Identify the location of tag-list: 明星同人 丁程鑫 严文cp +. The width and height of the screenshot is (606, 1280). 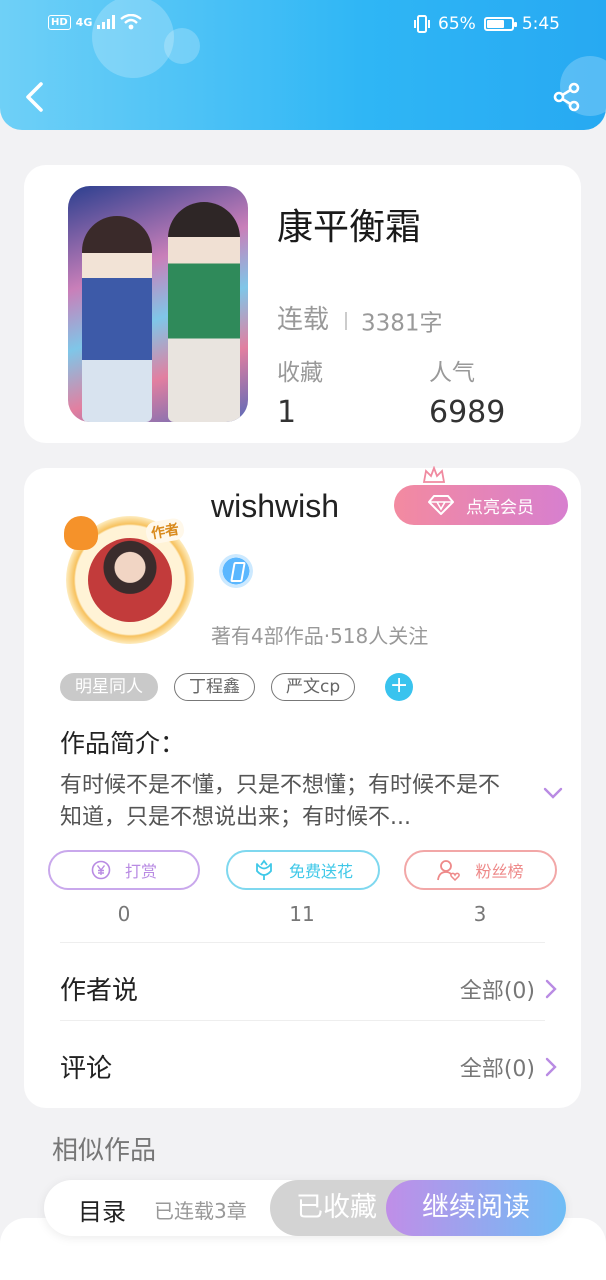
(237, 687).